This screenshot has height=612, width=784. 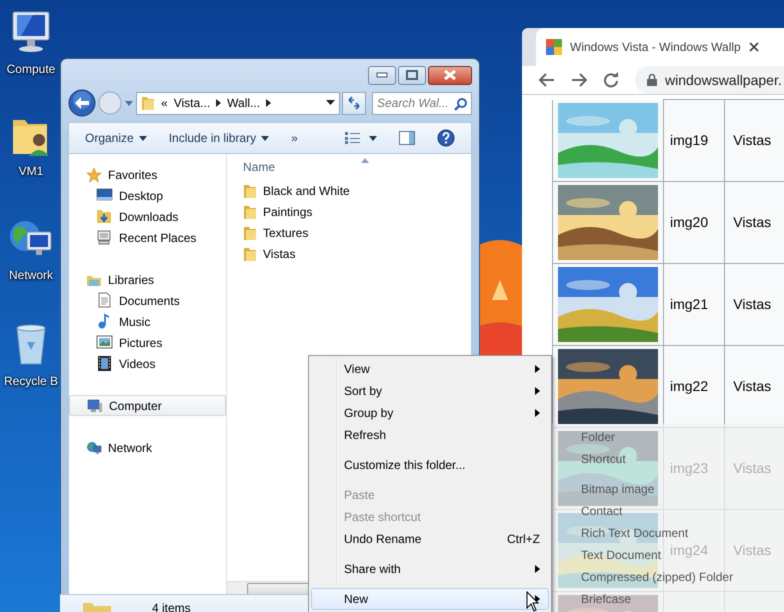 I want to click on minimize-button, so click(x=382, y=75).